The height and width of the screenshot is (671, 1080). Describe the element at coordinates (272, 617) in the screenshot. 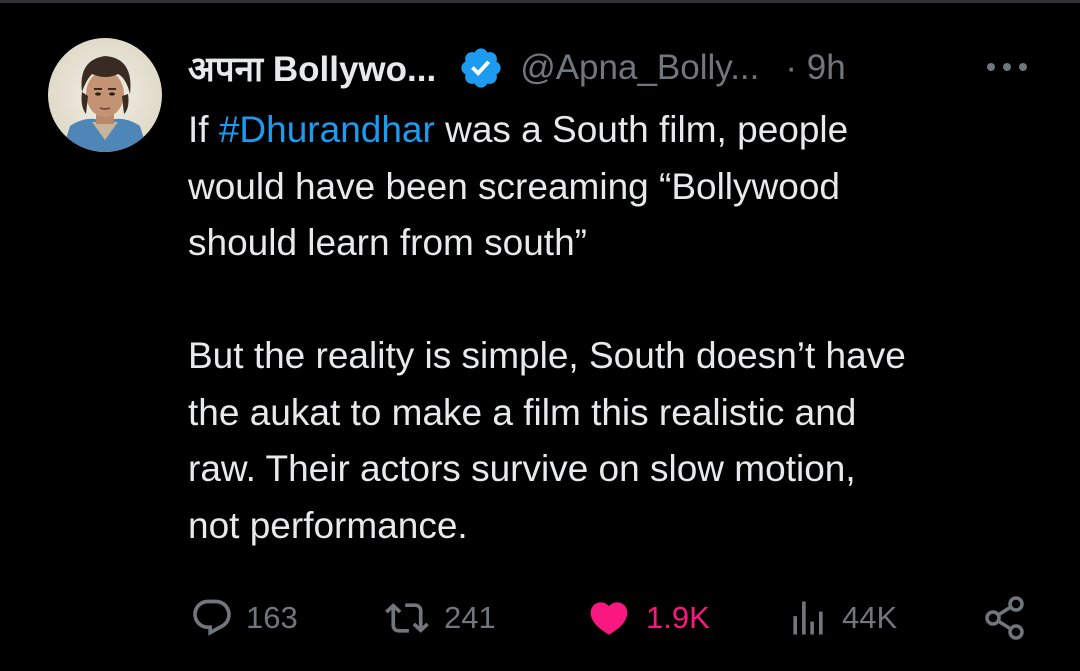

I see `reply-count: 163` at that location.